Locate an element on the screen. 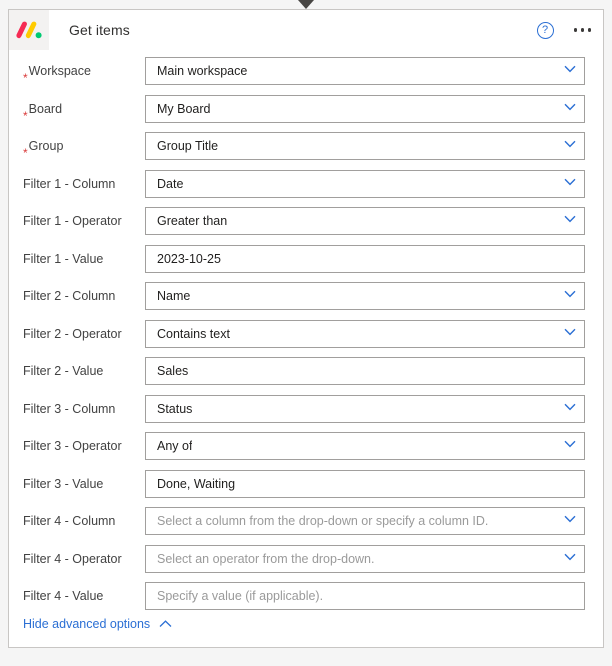 The image size is (612, 666). field-value: Status is located at coordinates (175, 408).